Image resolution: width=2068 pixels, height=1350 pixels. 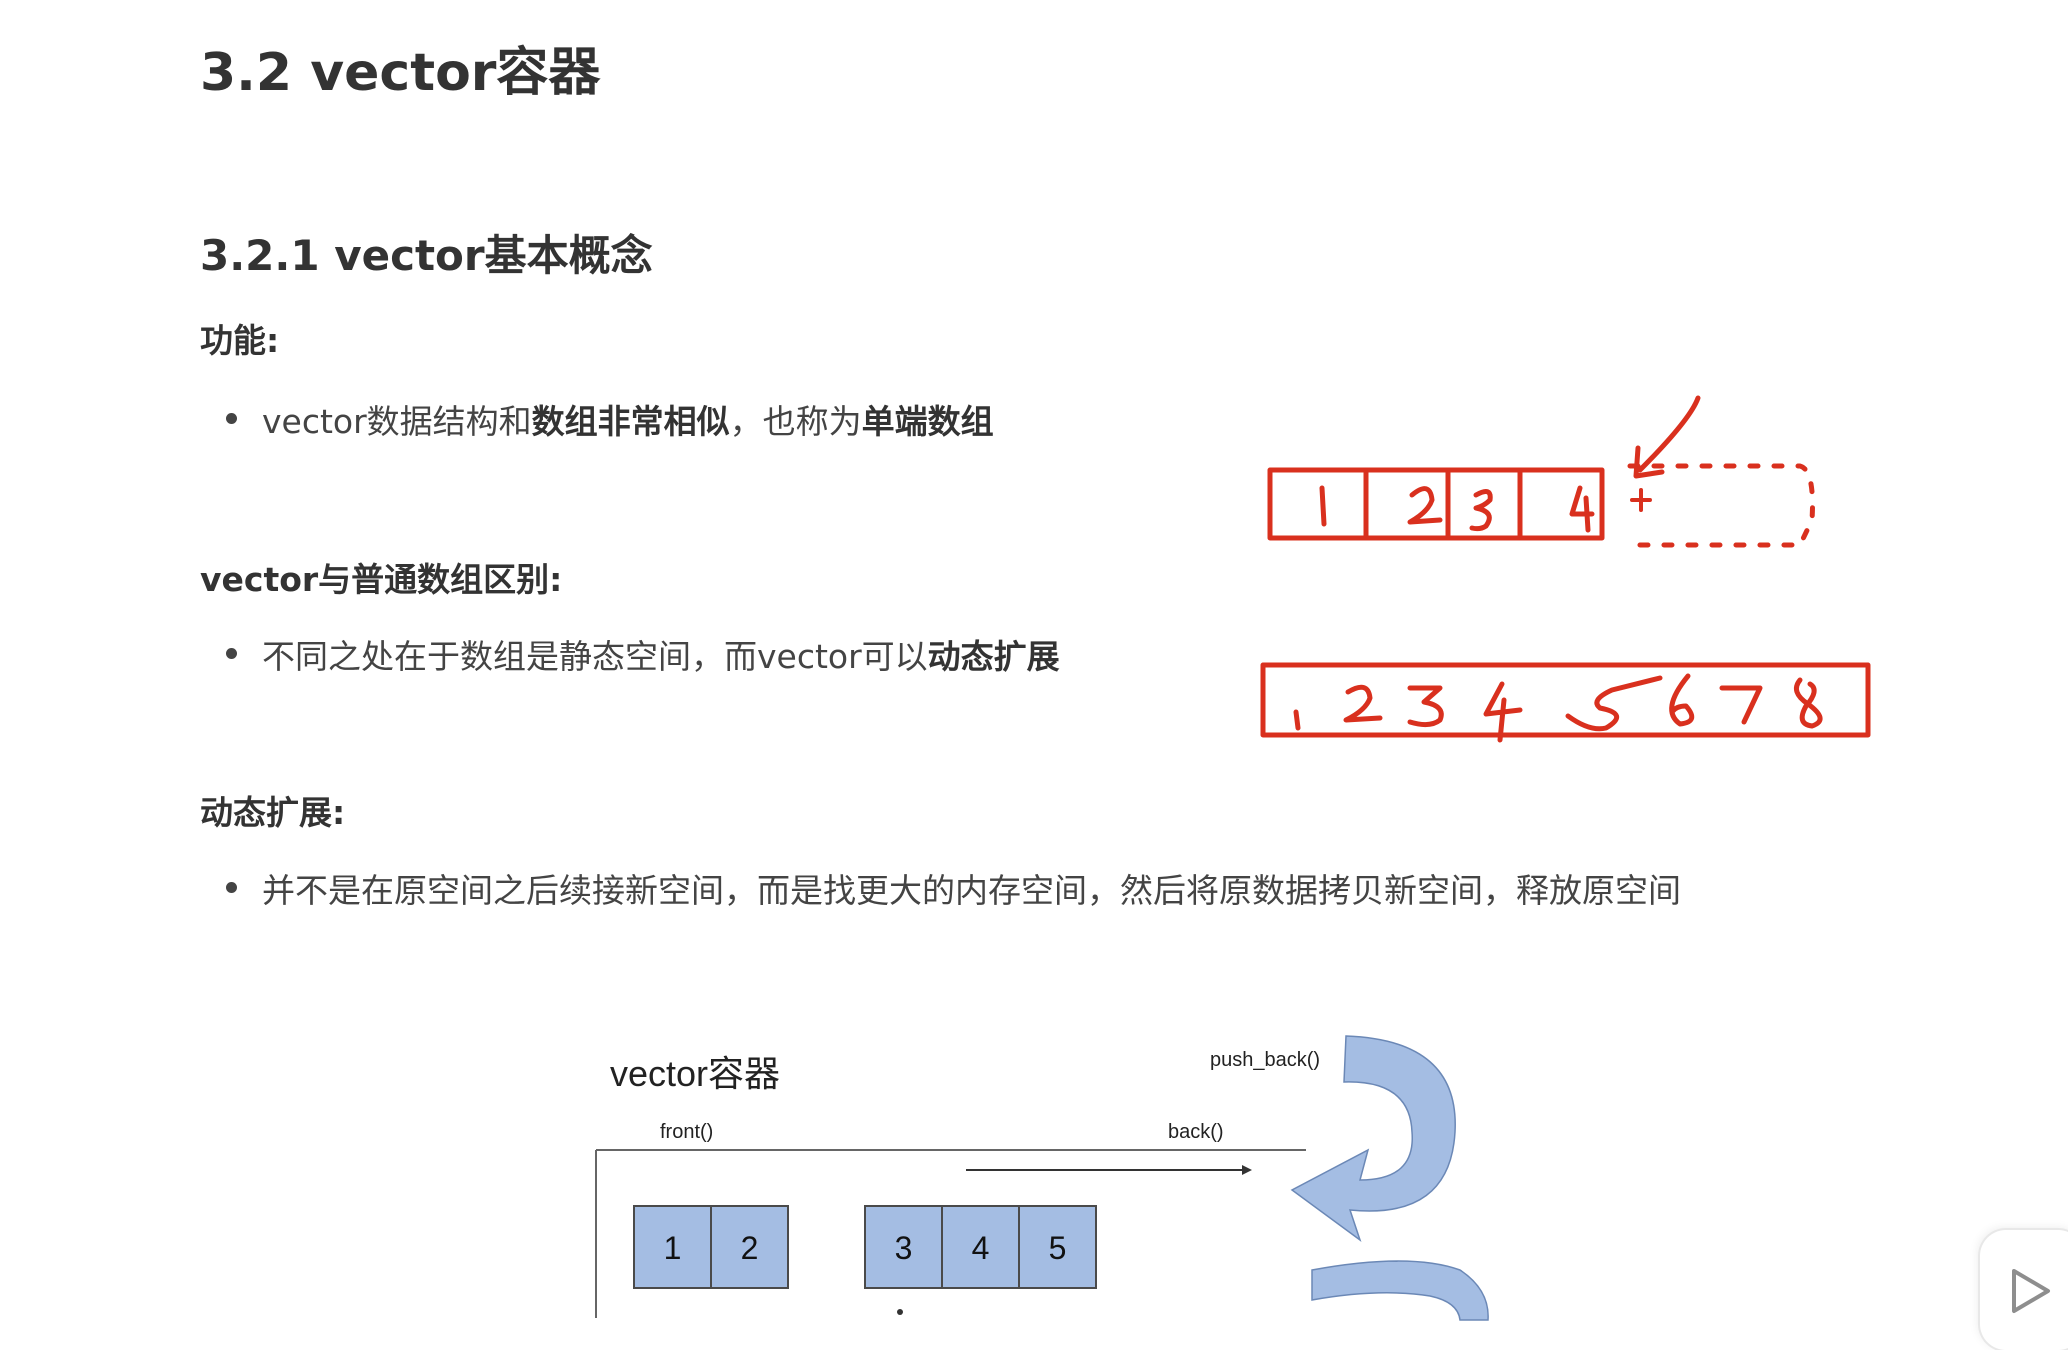 I want to click on ellipsis-dot, so click(x=900, y=1312).